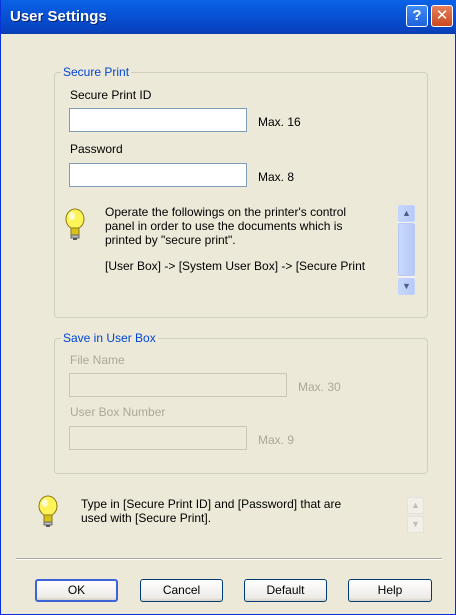 This screenshot has height=615, width=456. I want to click on close-icon: ✕, so click(442, 16).